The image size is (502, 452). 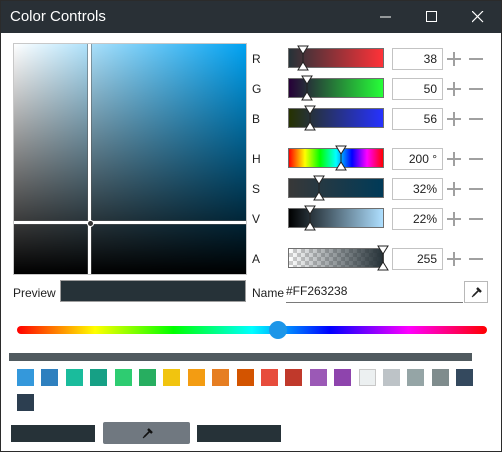 I want to click on name-label: Name, so click(x=268, y=293).